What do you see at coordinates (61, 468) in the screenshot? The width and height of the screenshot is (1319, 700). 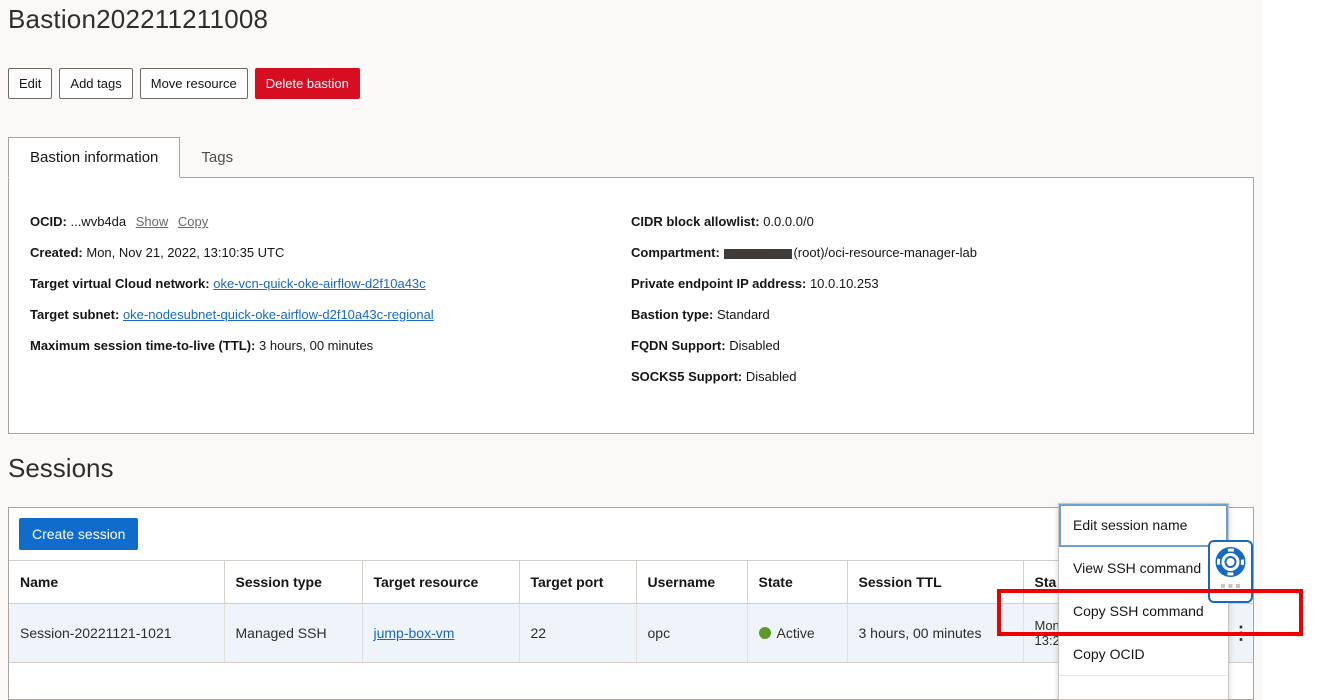 I see `sessions-heading: Sessions` at bounding box center [61, 468].